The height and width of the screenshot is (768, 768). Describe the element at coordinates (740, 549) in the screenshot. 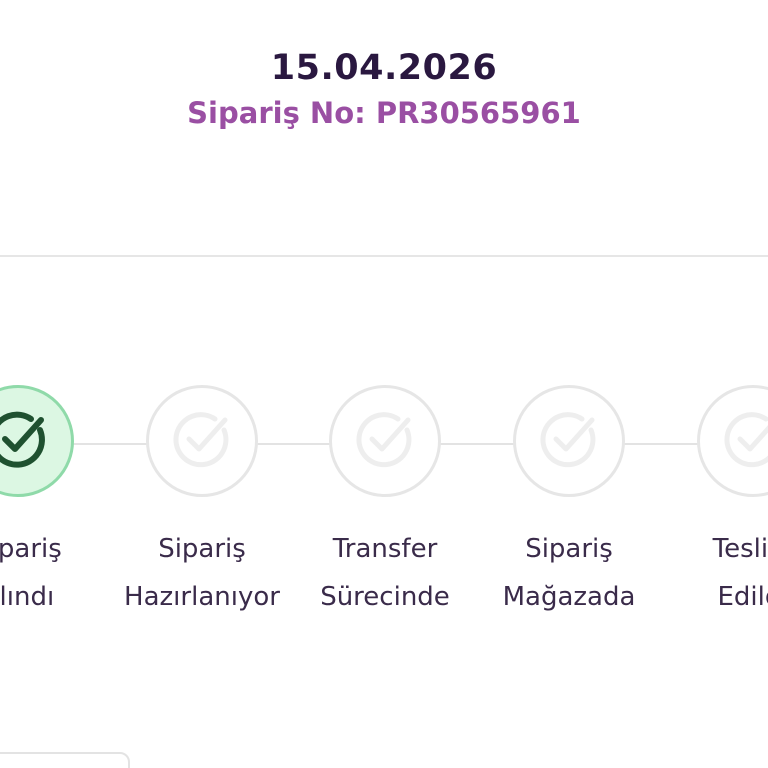

I see `step-label-line1: Teslim` at that location.